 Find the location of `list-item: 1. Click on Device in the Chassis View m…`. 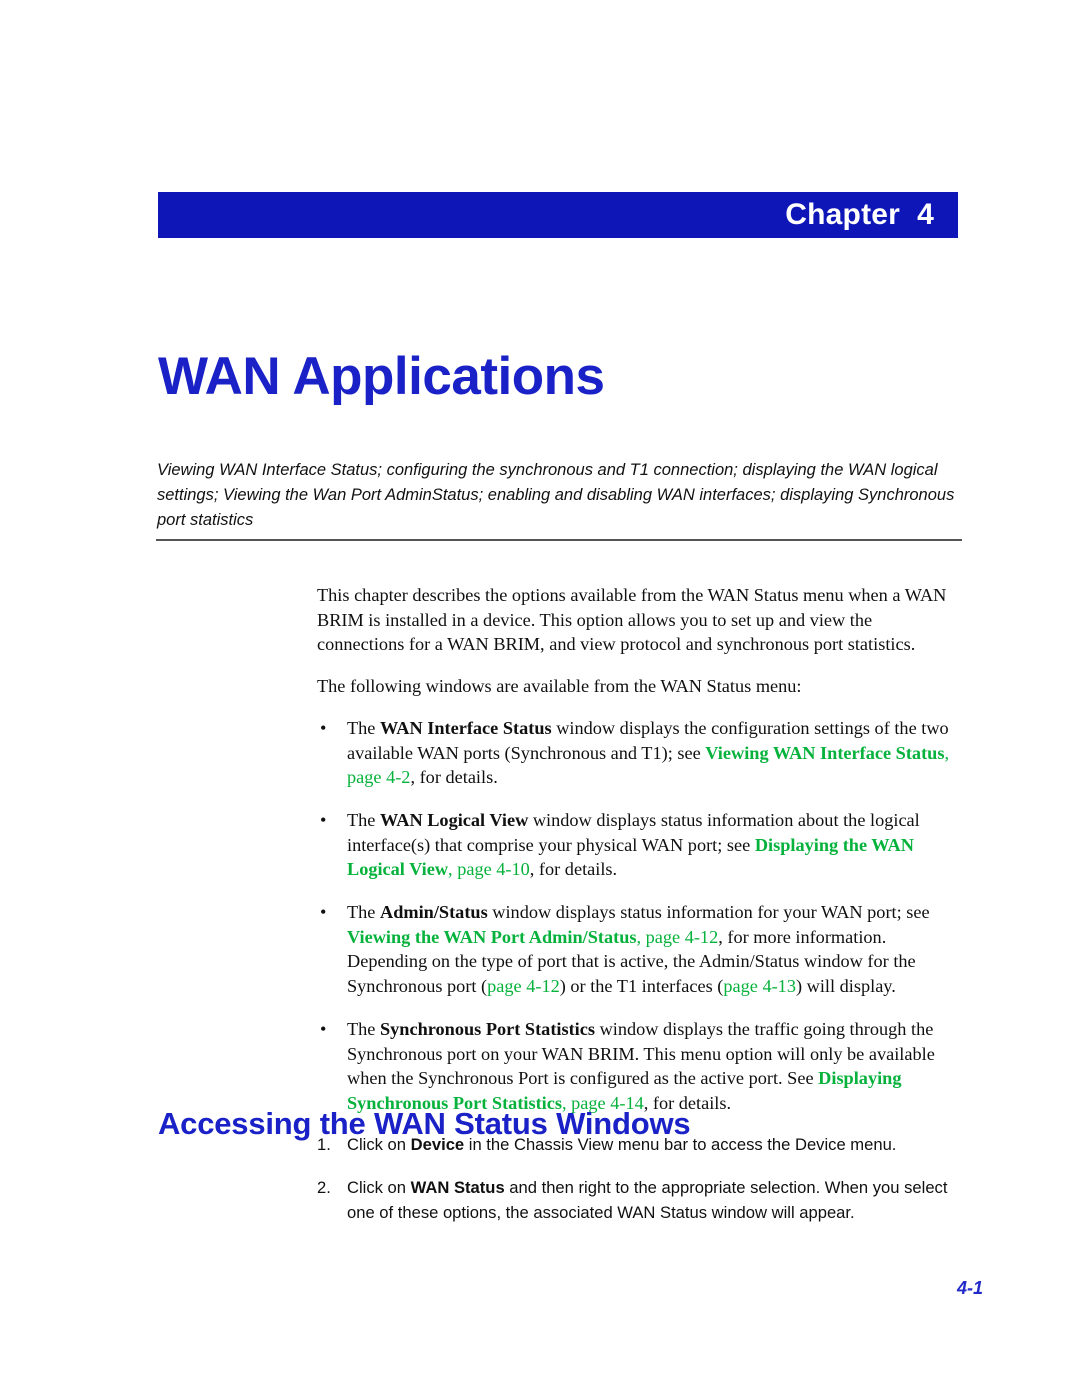

list-item: 1. Click on Device in the Chassis View m… is located at coordinates (640, 1144).